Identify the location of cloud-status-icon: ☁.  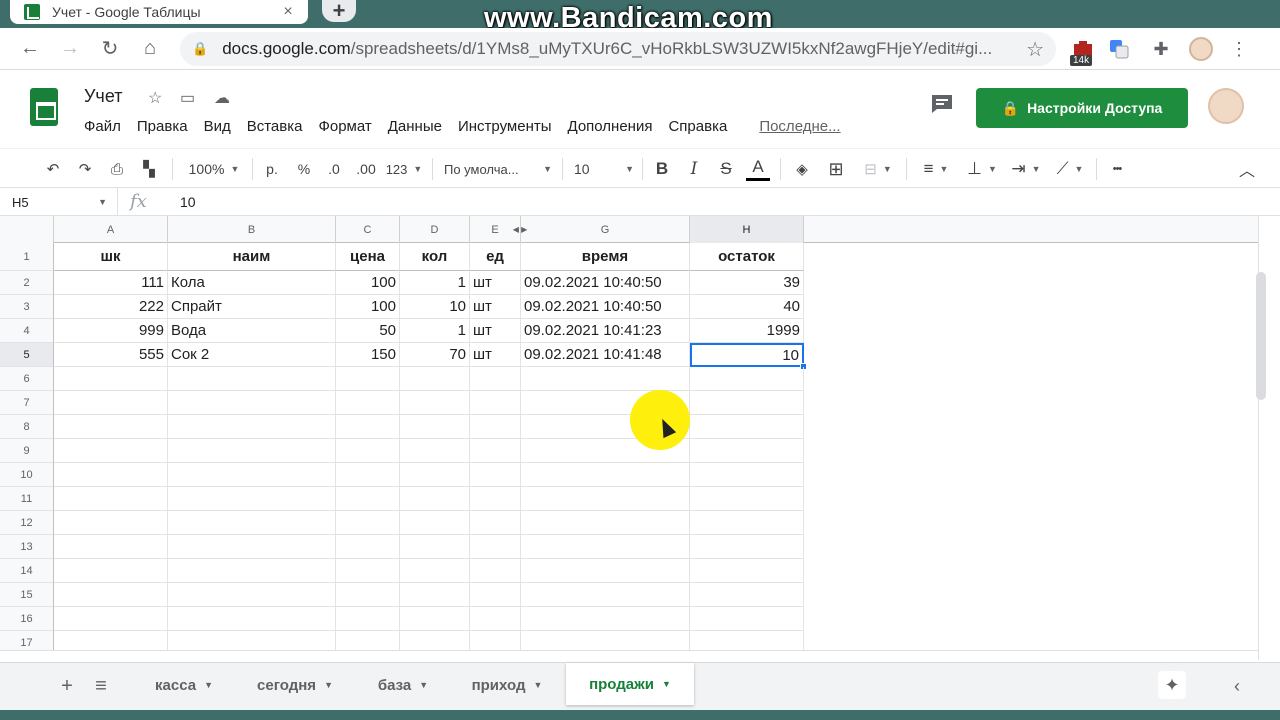
(222, 98).